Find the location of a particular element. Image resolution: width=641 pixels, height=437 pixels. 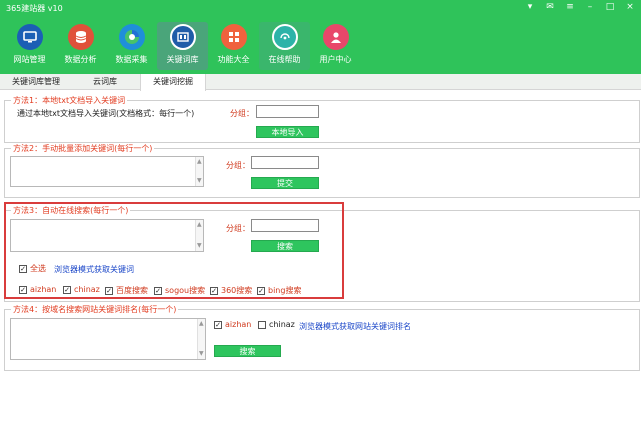

engine-aizhan-checkbox: ✓ aizhan is located at coordinates (37, 289).